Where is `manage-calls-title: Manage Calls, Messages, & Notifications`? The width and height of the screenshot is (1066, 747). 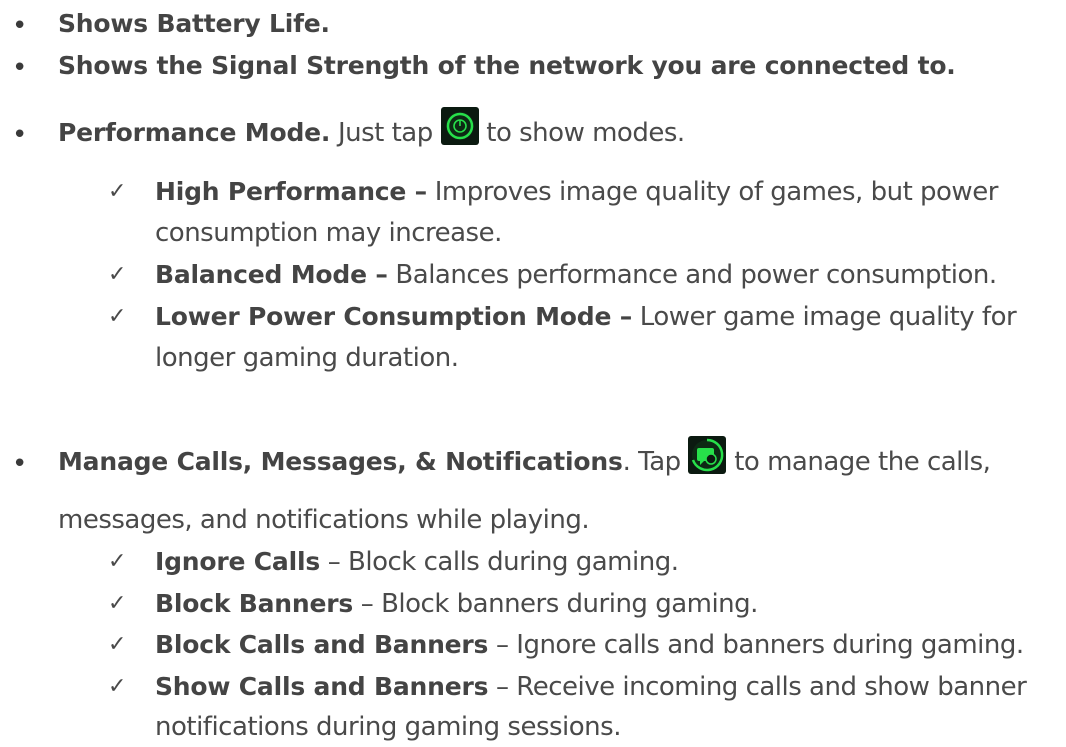 manage-calls-title: Manage Calls, Messages, & Notifications is located at coordinates (340, 461).